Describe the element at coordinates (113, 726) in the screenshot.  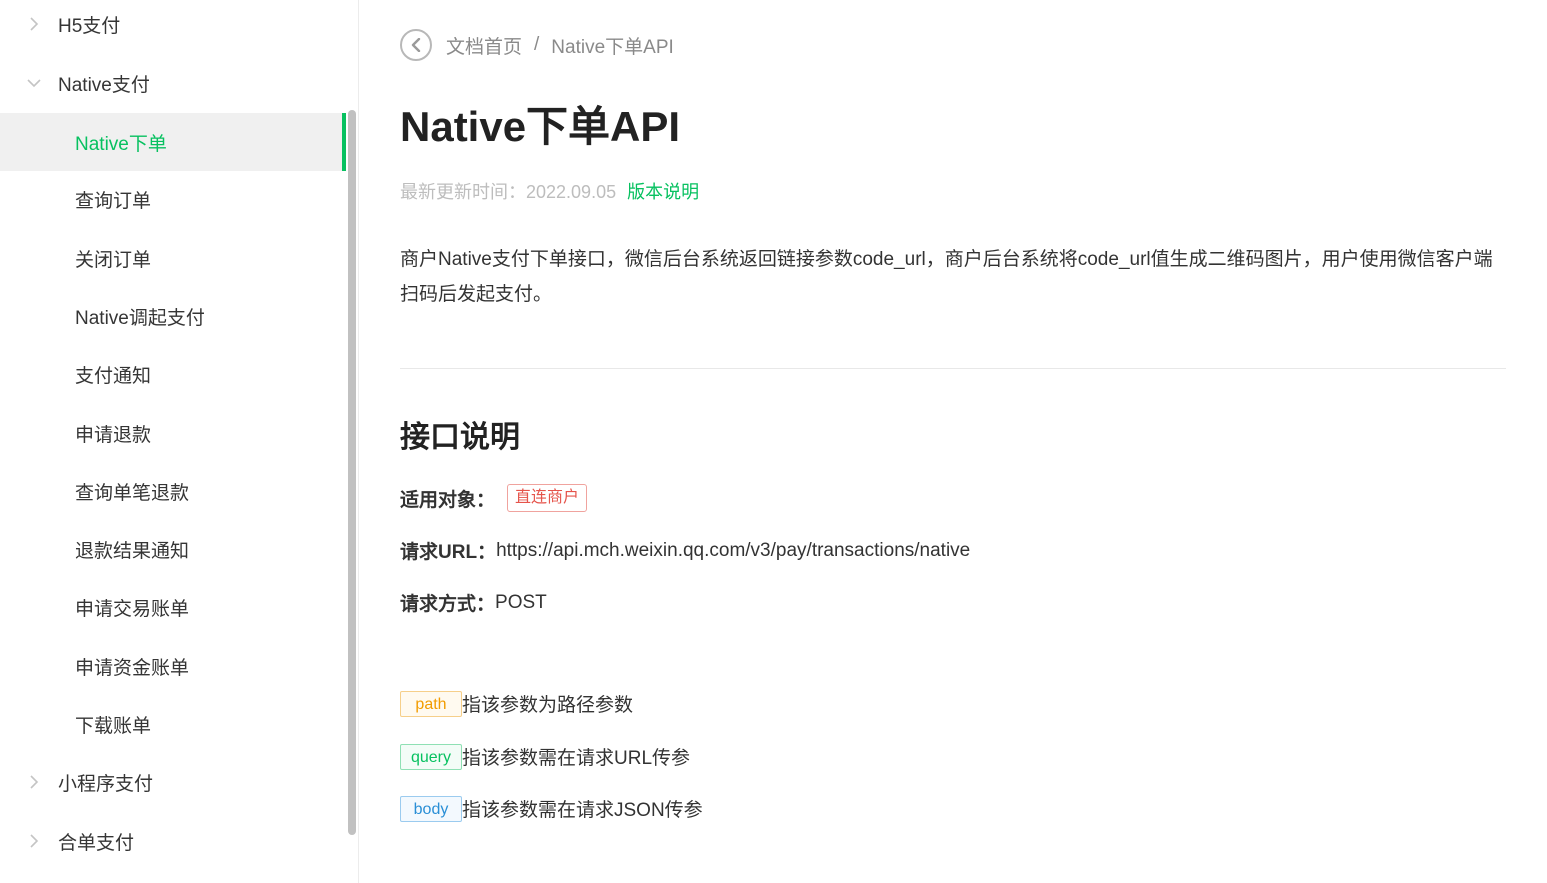
I see `sidebar-item-label: 下载账单` at that location.